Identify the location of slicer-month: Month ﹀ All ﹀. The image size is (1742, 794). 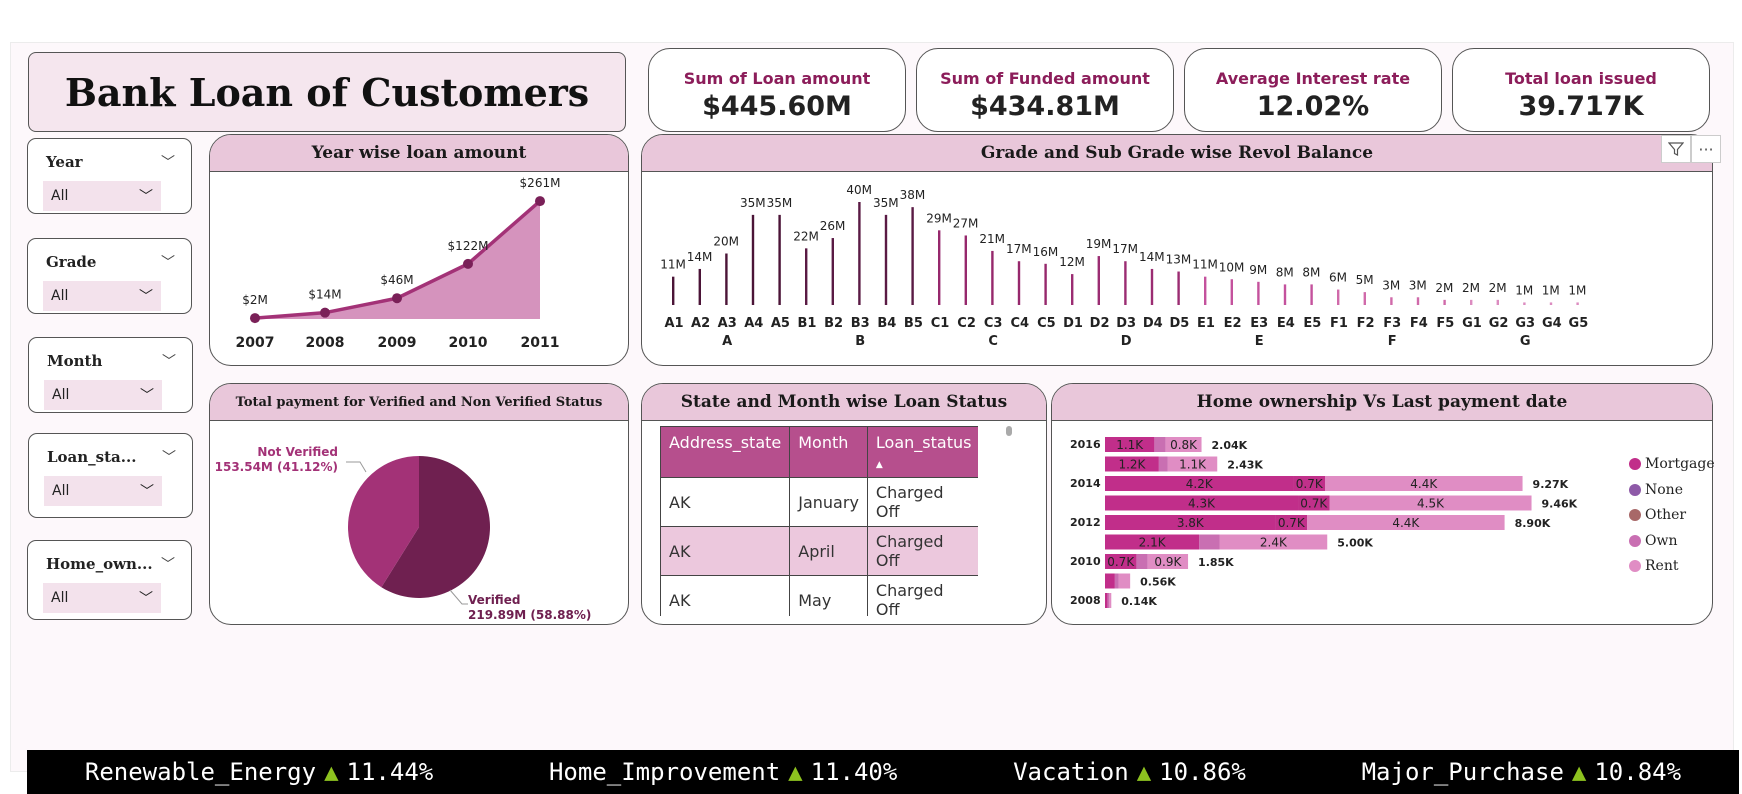
(110, 375).